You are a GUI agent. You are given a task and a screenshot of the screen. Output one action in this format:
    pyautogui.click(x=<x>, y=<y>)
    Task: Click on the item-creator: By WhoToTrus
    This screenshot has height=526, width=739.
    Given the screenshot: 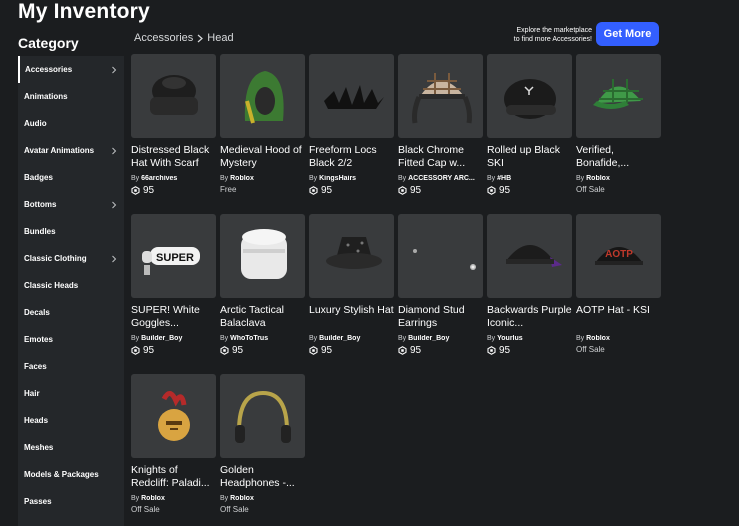 What is the action you would take?
    pyautogui.click(x=262, y=338)
    